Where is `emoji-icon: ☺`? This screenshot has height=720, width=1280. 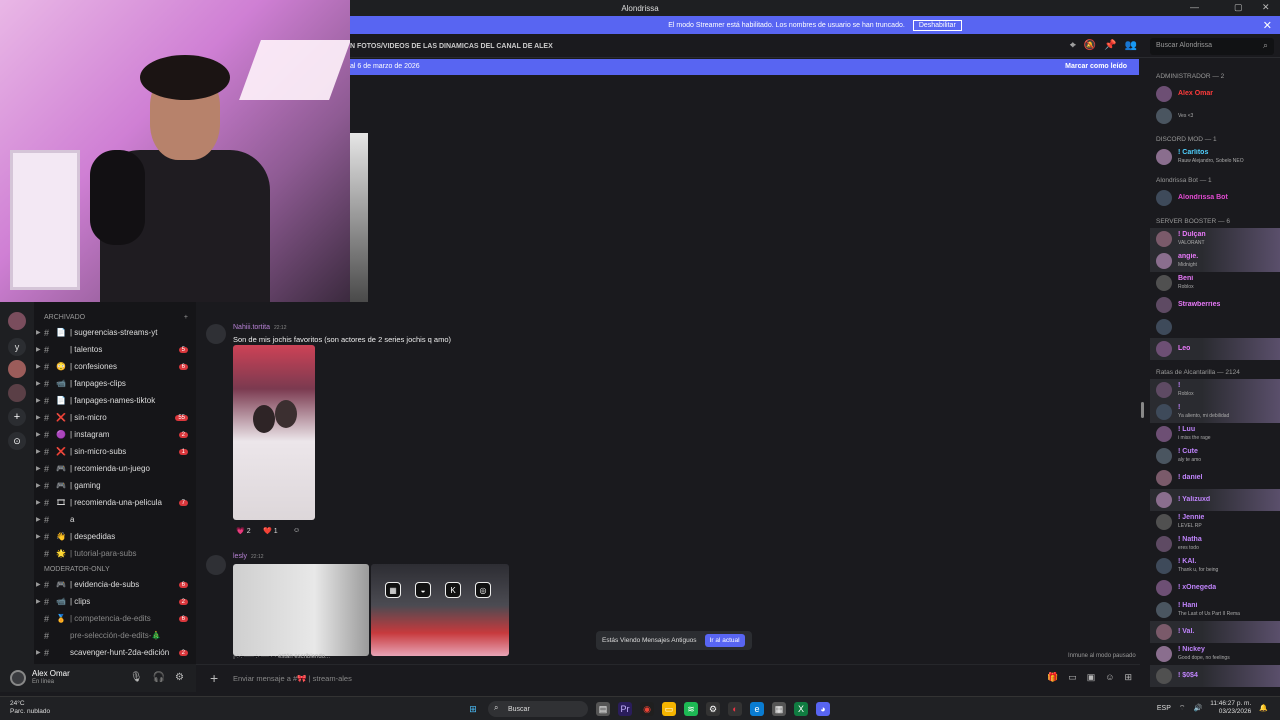 emoji-icon: ☺ is located at coordinates (1109, 677).